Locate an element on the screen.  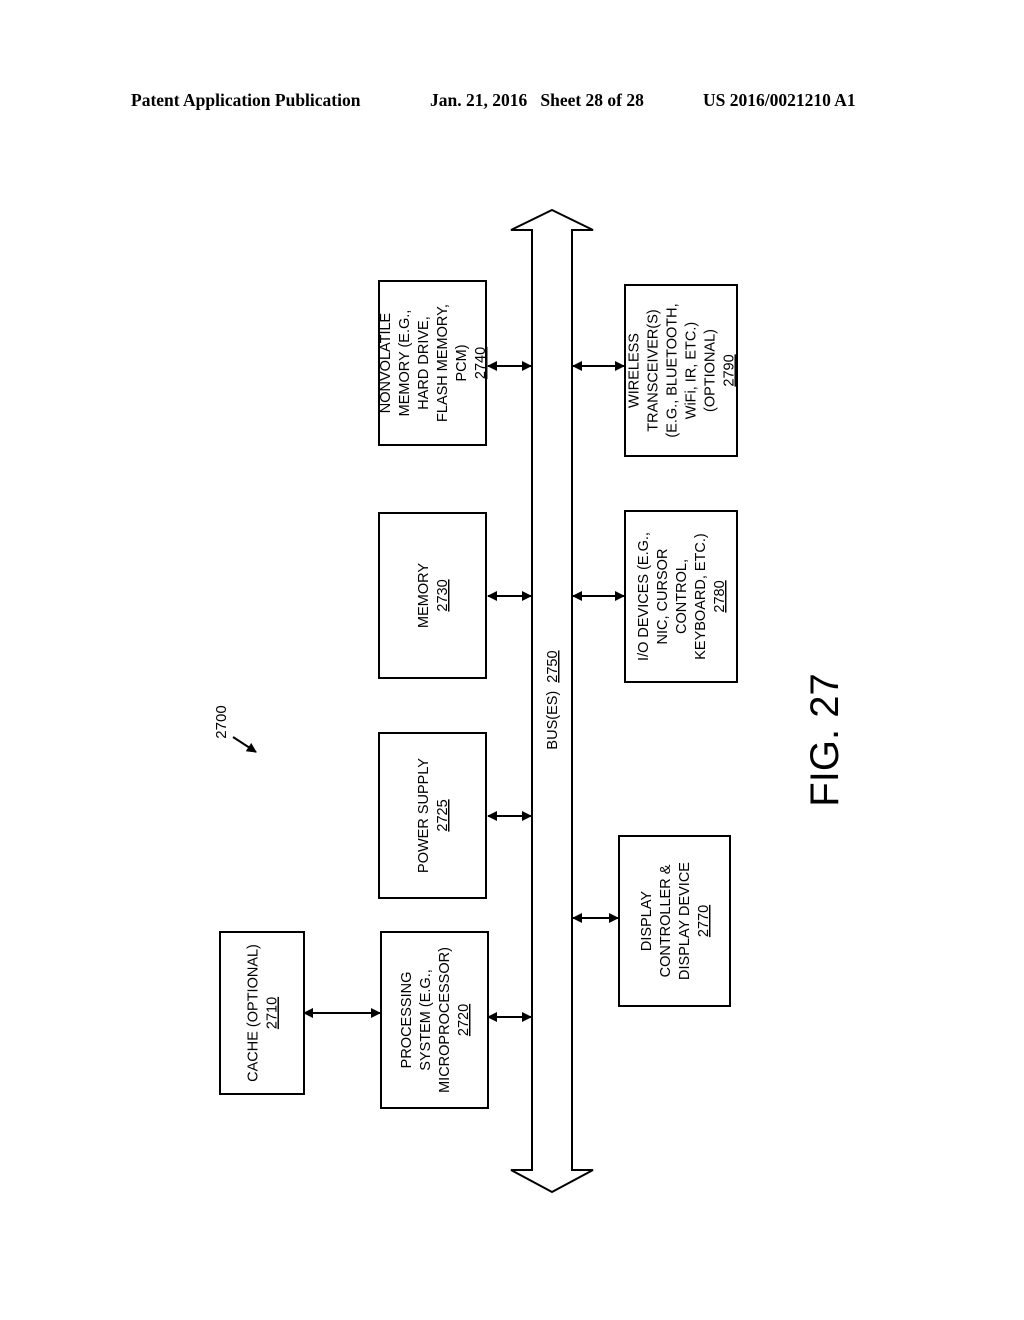
block-display-label-line: DISPLAY is located at coordinates (647, 921).